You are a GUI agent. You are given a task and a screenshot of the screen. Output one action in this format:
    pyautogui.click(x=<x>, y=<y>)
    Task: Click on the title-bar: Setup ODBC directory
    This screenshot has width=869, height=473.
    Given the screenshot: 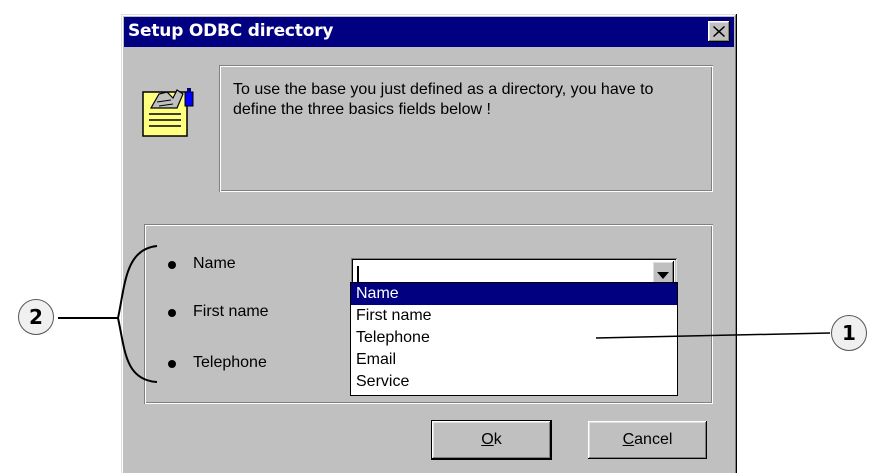 What is the action you would take?
    pyautogui.click(x=429, y=32)
    